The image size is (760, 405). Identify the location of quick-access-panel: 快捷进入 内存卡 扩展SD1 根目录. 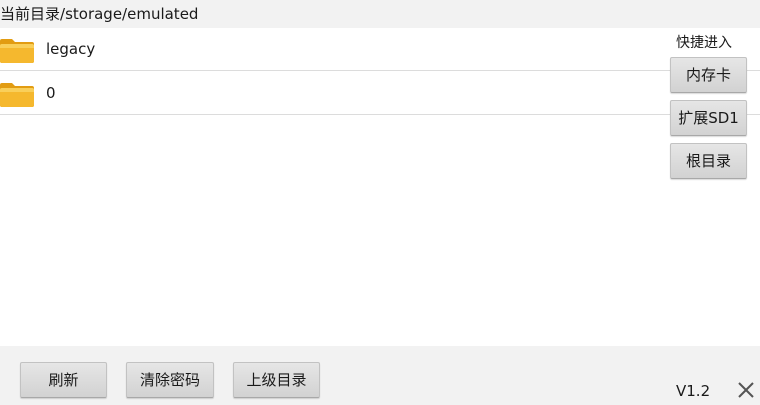
(713, 113).